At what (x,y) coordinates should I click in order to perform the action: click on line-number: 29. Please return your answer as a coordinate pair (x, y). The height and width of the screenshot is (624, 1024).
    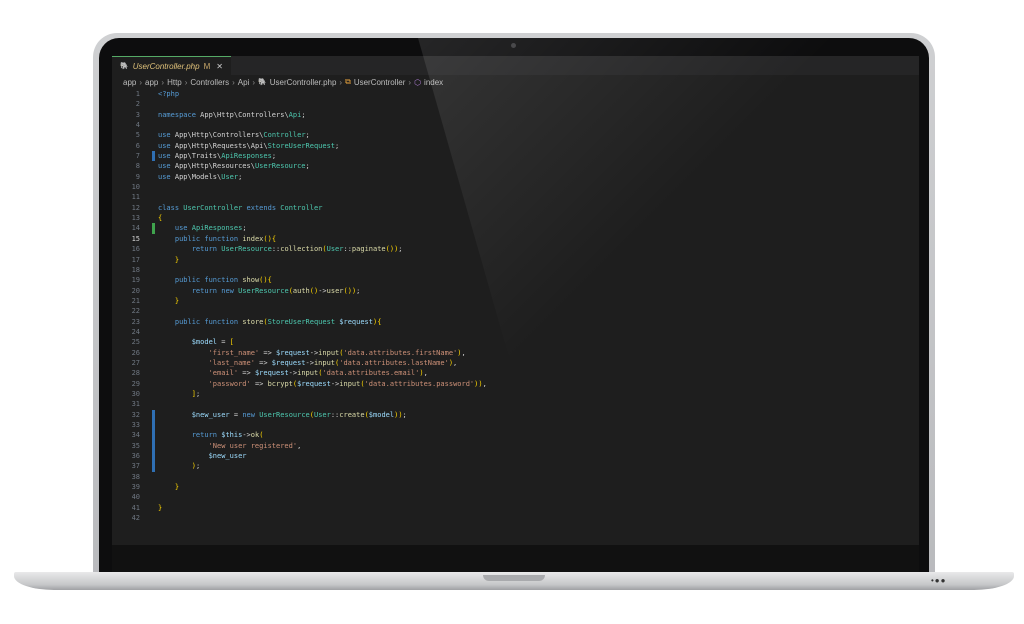
    Looking at the image, I should click on (135, 383).